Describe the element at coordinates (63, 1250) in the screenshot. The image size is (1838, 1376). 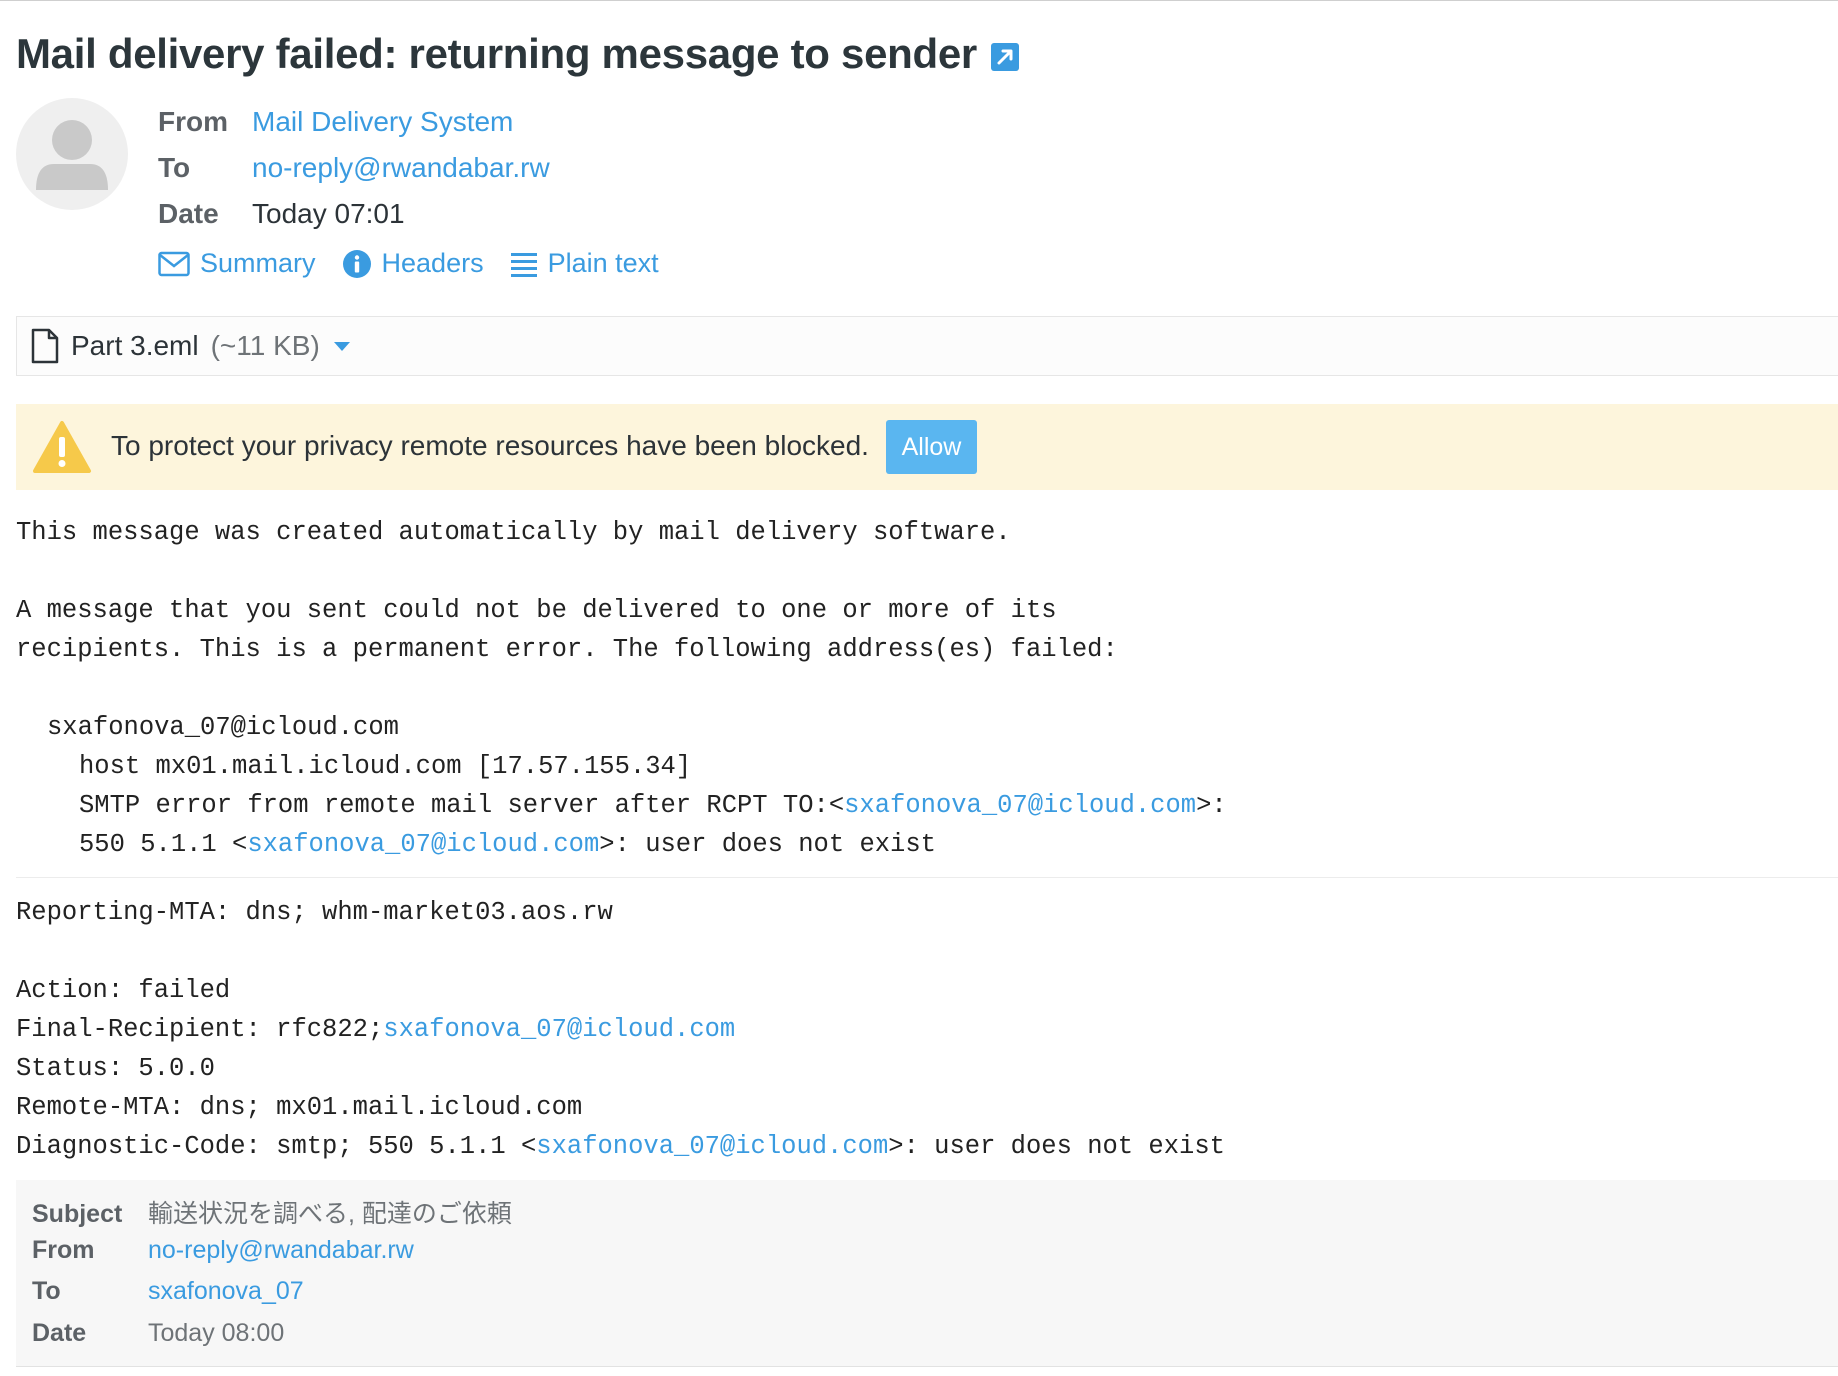
I see `original-from-label: From` at that location.